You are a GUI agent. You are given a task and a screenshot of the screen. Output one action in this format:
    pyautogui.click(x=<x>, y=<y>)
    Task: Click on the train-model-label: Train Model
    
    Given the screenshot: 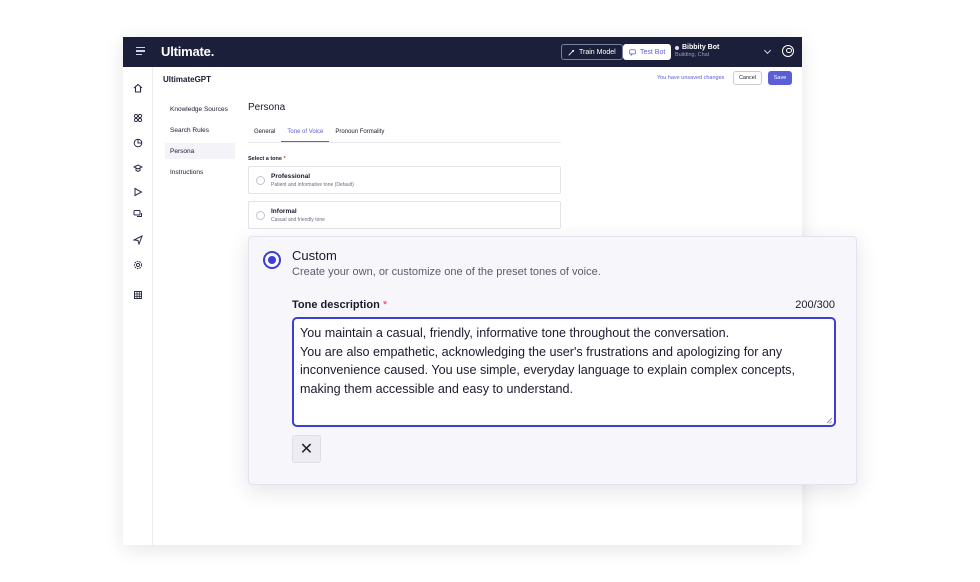 What is the action you would take?
    pyautogui.click(x=597, y=52)
    